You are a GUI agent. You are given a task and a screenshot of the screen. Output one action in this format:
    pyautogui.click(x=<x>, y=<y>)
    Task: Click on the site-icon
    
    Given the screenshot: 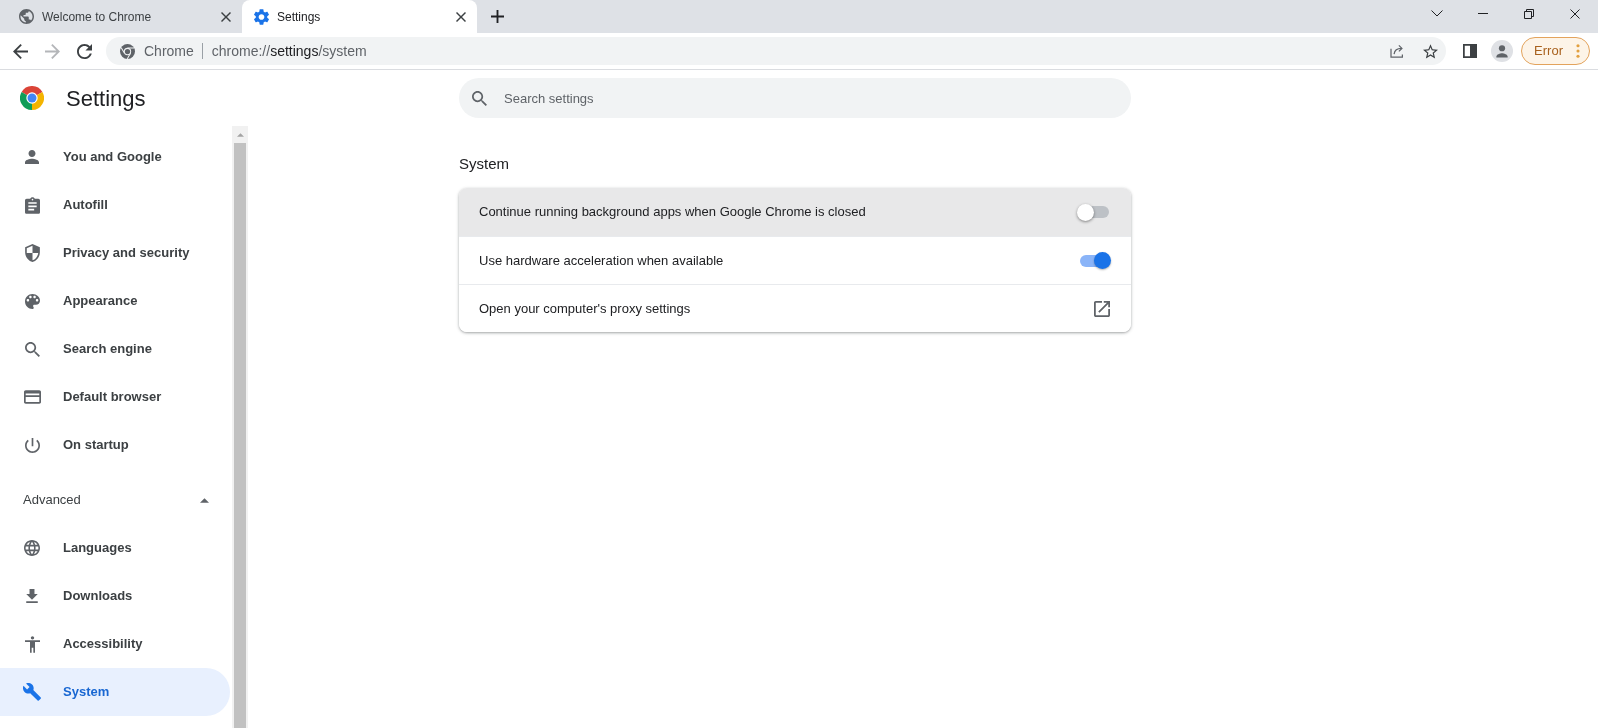 What is the action you would take?
    pyautogui.click(x=127, y=51)
    